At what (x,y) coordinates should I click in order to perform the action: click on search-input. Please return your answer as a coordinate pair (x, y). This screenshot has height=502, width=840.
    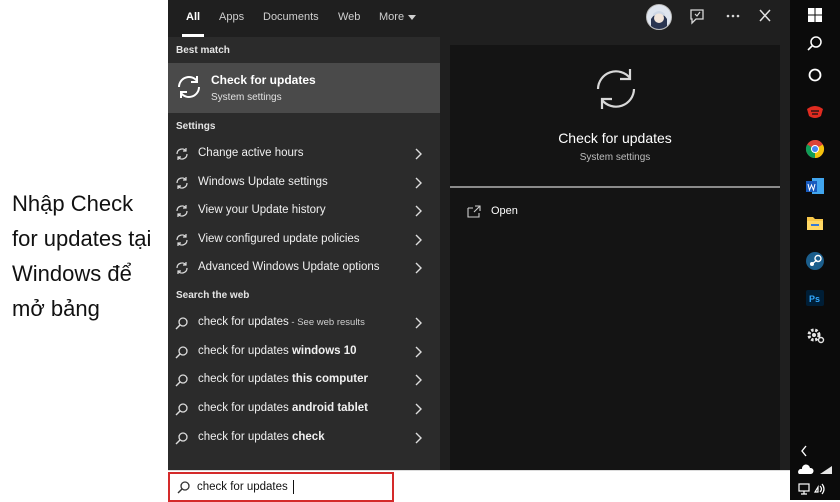
    Looking at the image, I should click on (289, 486).